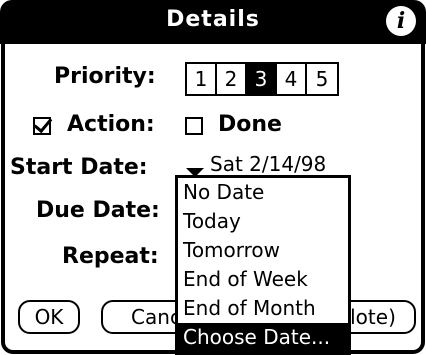 This screenshot has height=355, width=426. What do you see at coordinates (292, 79) in the screenshot?
I see `priority-4-button: 4` at bounding box center [292, 79].